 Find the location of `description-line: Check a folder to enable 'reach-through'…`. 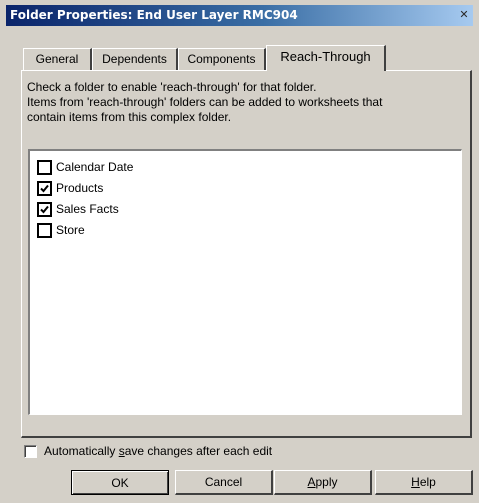

description-line: Check a folder to enable 'reach-through'… is located at coordinates (172, 87).